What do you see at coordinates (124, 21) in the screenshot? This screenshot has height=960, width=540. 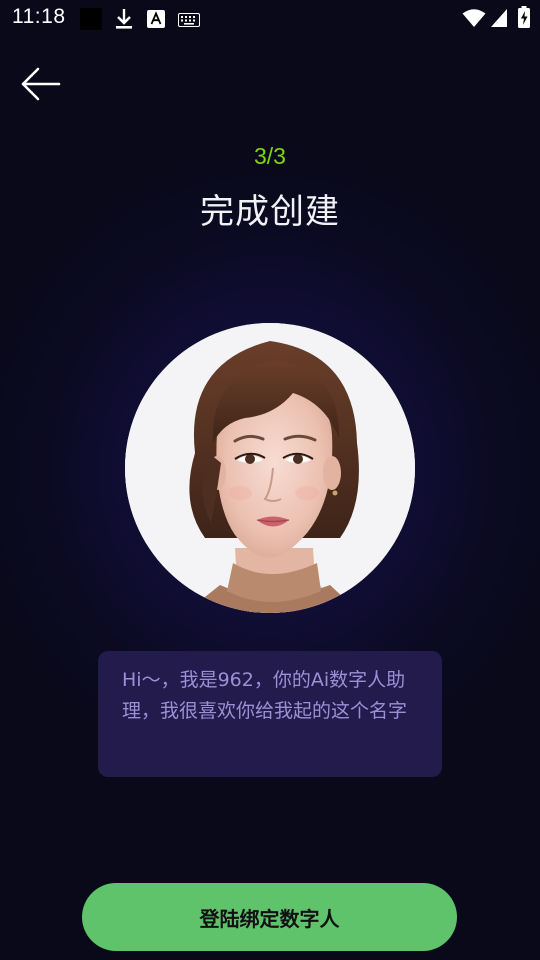 I see `download-icon` at bounding box center [124, 21].